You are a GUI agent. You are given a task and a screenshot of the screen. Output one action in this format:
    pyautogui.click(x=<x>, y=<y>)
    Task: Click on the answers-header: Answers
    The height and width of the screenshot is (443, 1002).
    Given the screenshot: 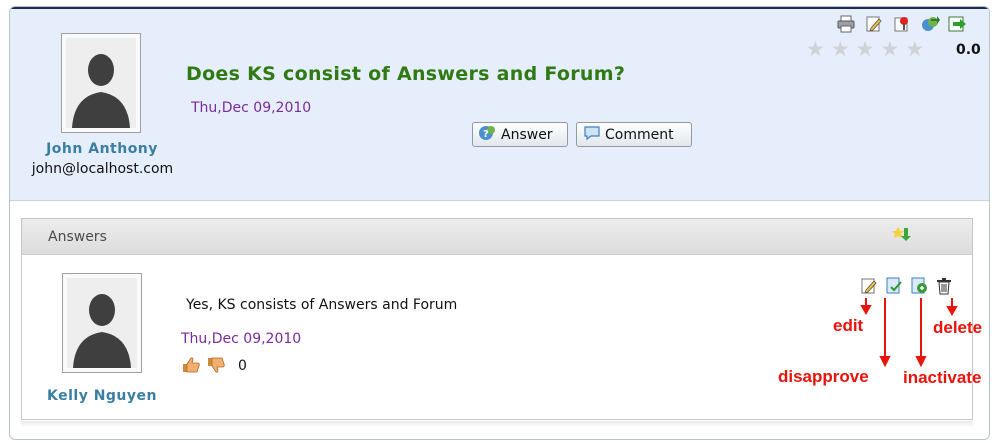 What is the action you would take?
    pyautogui.click(x=497, y=237)
    